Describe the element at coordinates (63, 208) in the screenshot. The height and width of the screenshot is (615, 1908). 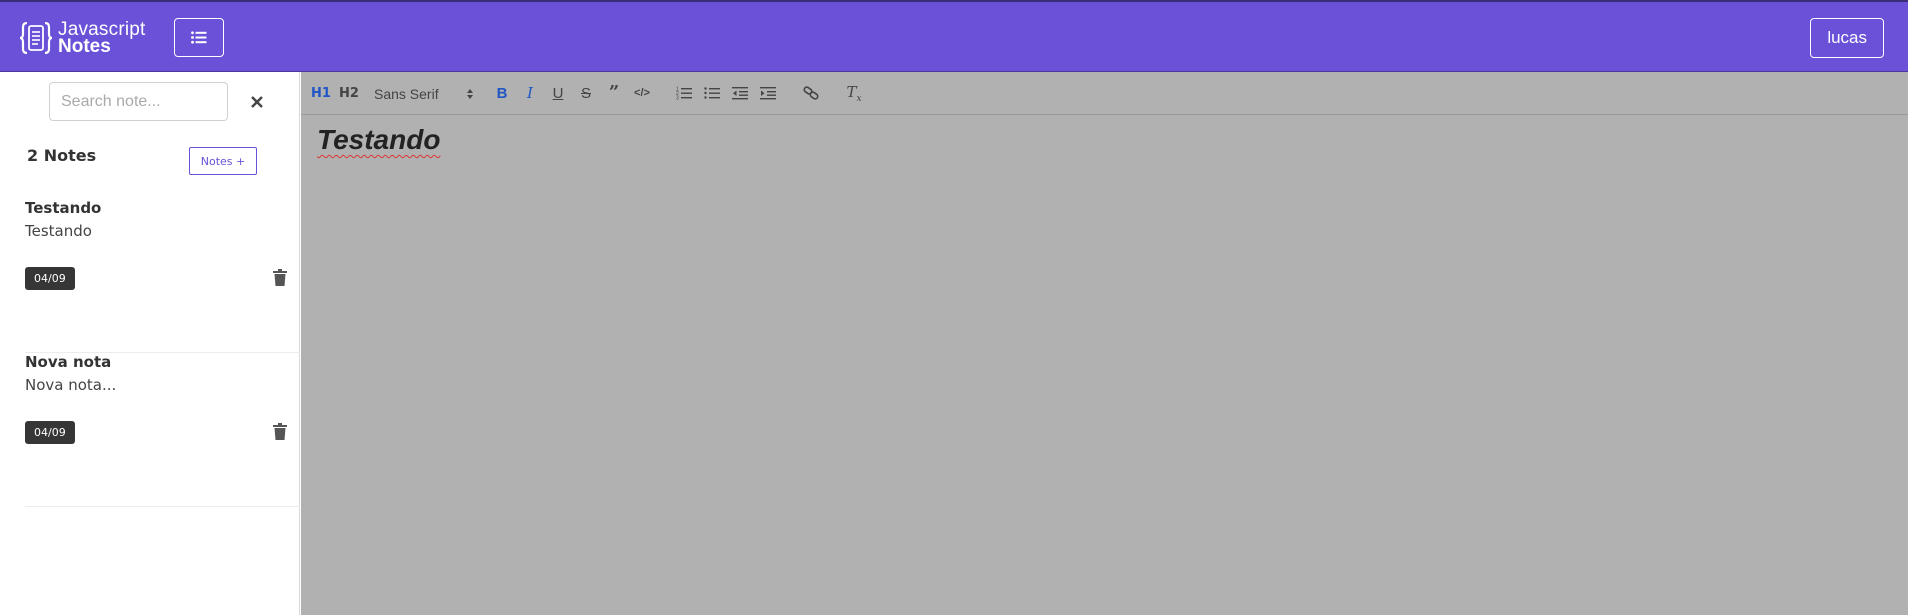
I see `note-title: Testando` at that location.